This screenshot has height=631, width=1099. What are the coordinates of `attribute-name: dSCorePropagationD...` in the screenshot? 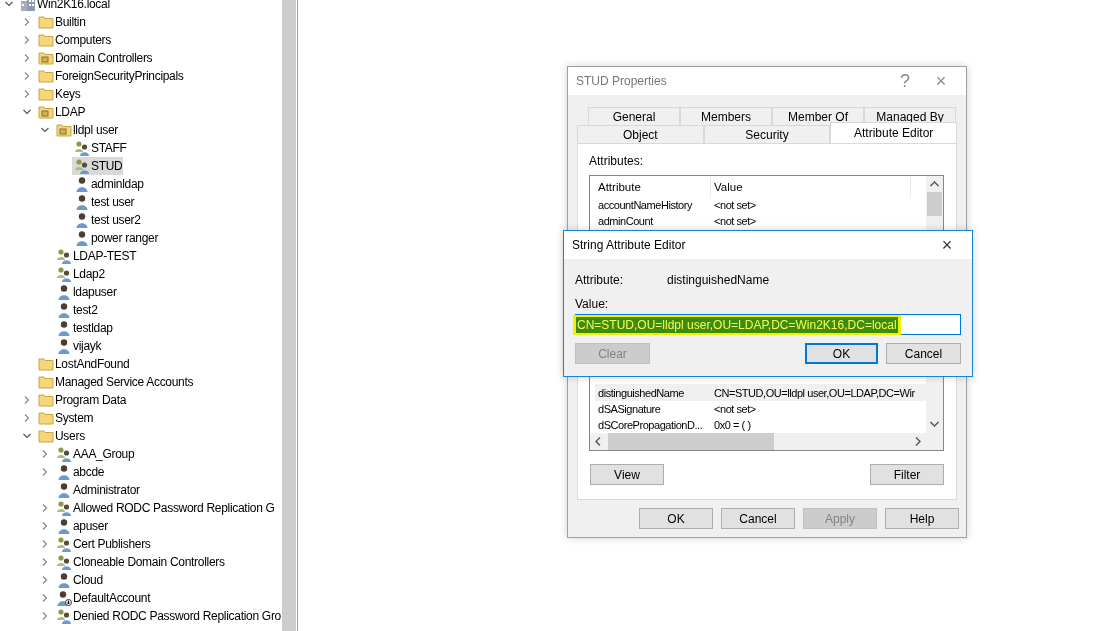 It's located at (650, 424).